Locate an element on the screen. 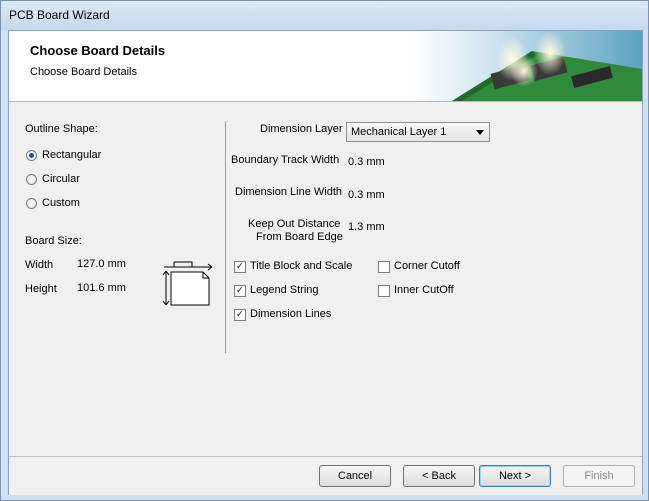  dimension-layer-select: Mechanical Layer 1 is located at coordinates (418, 132).